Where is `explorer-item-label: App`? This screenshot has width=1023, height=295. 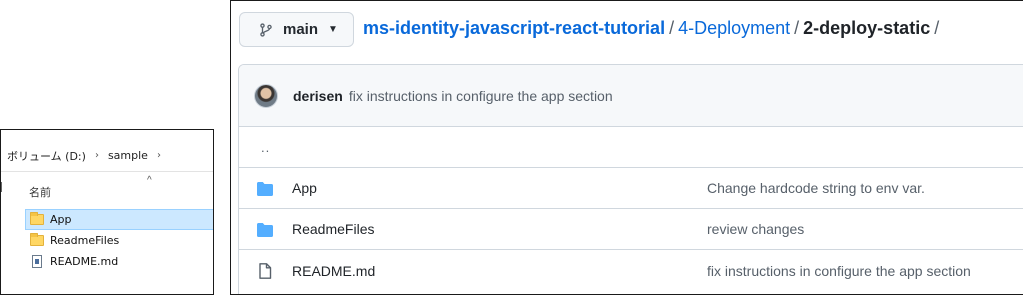 explorer-item-label: App is located at coordinates (61, 219).